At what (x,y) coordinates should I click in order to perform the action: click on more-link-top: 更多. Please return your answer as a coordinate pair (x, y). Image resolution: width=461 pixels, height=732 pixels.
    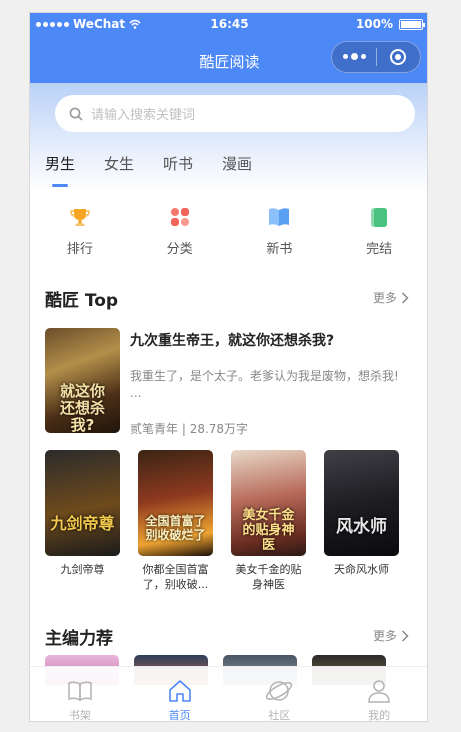
    Looking at the image, I should click on (391, 297).